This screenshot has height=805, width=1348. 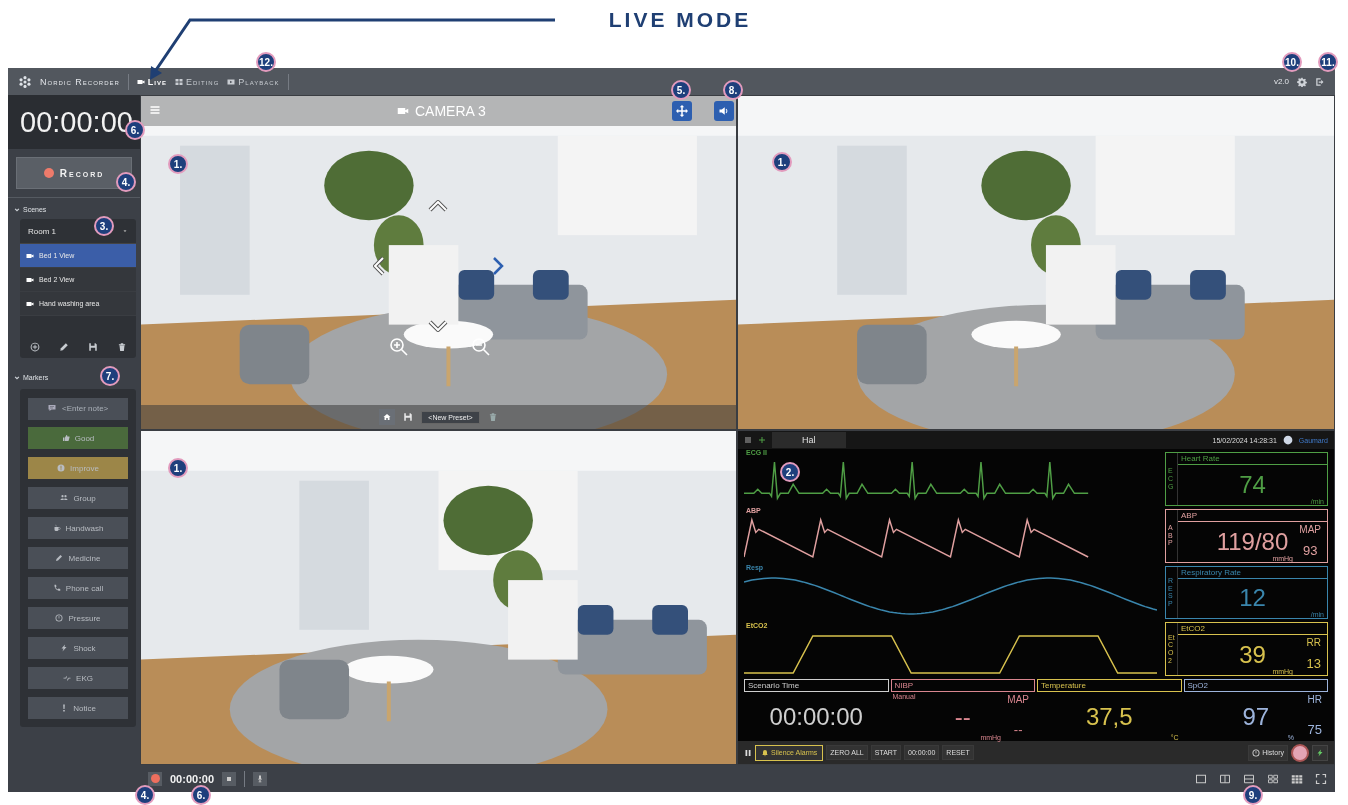 I want to click on comment-icon, so click(x=52, y=408).